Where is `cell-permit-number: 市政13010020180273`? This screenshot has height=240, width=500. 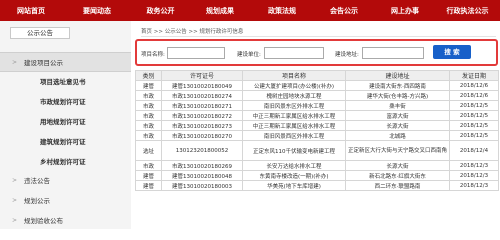
cell-permit-number: 市政13010020180273 is located at coordinates (202, 125).